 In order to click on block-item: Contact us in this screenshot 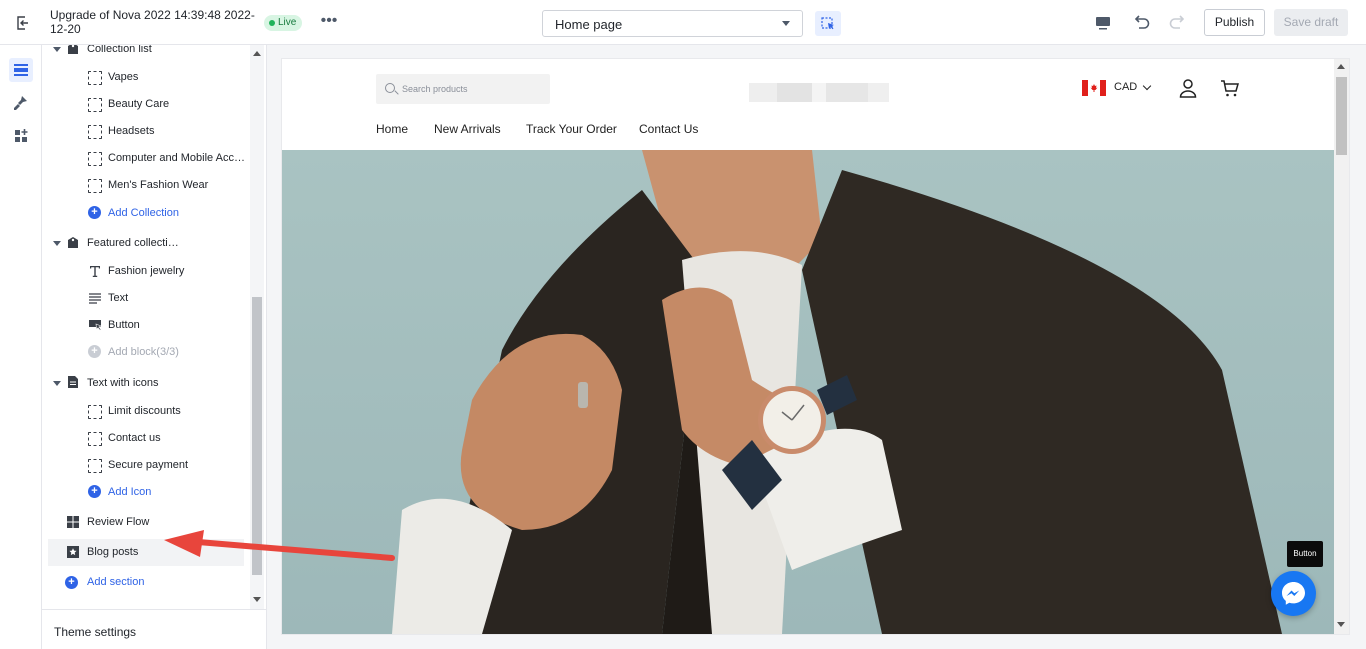, I will do `click(146, 438)`.